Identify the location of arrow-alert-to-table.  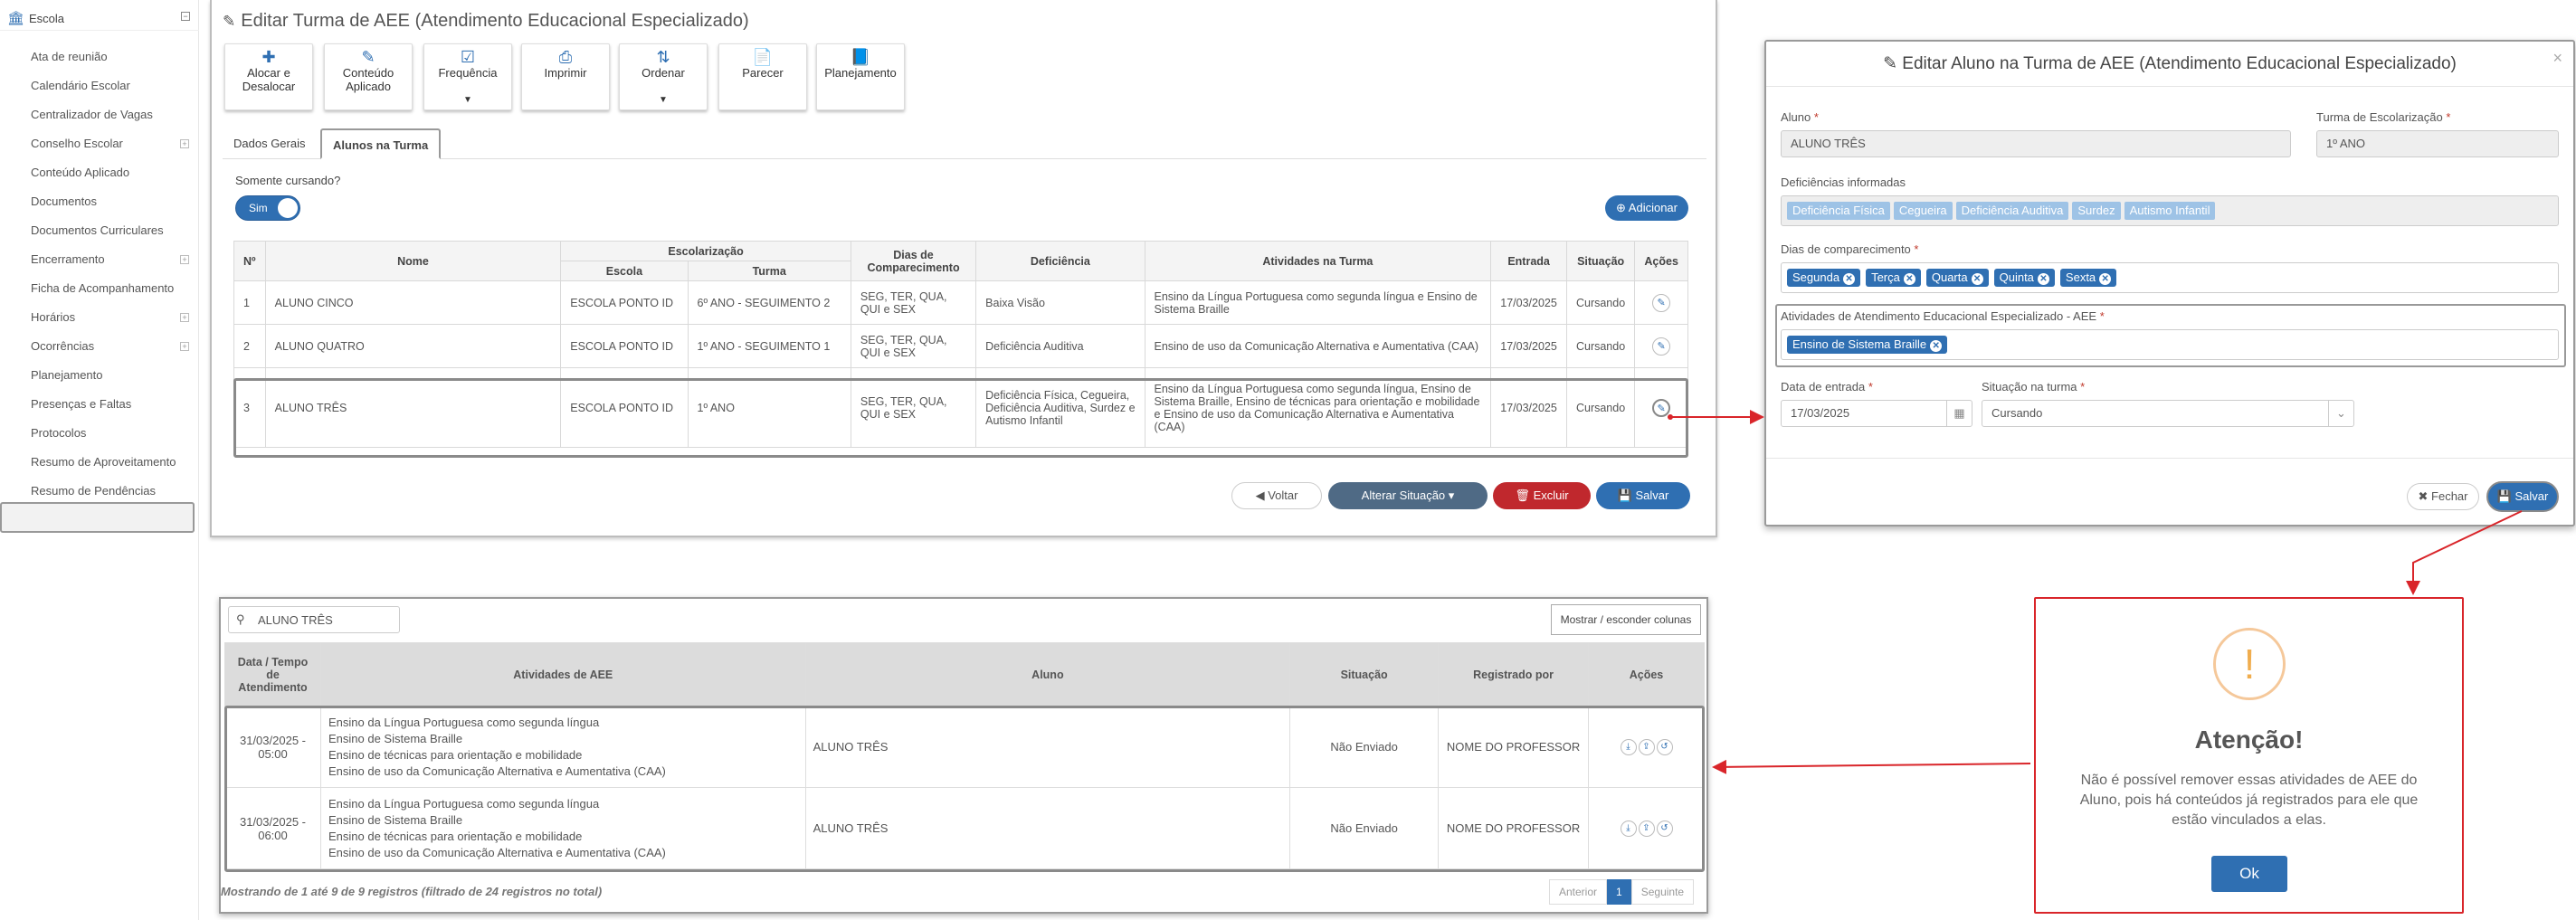
(1872, 766).